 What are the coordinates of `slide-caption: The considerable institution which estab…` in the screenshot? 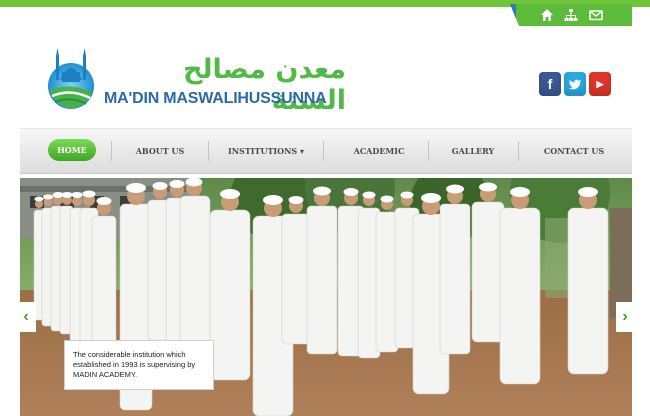 It's located at (139, 365).